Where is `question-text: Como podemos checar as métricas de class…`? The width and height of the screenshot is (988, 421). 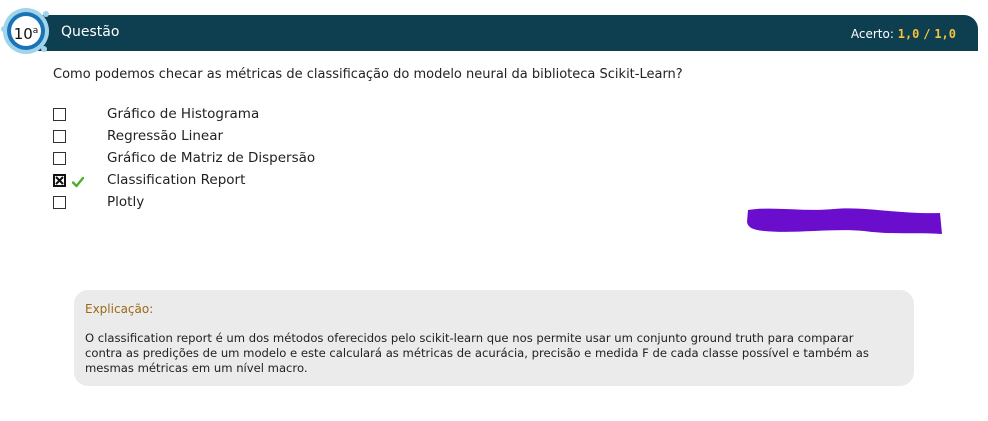
question-text: Como podemos checar as métricas de class… is located at coordinates (368, 74).